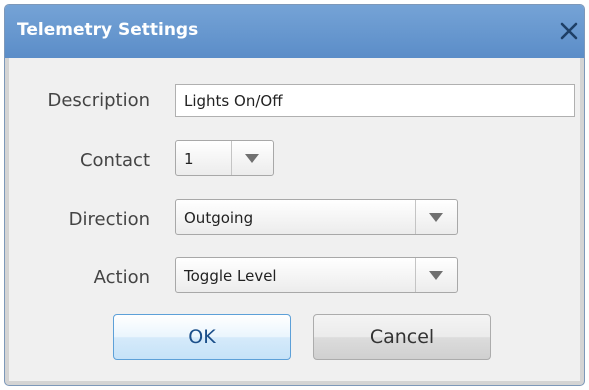  Describe the element at coordinates (109, 219) in the screenshot. I see `direction-label: Direction` at that location.